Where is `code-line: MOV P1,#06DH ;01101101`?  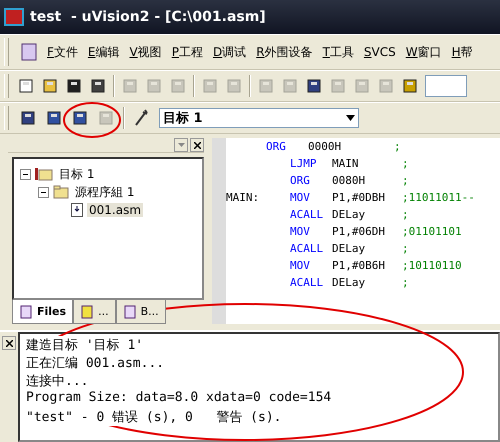 code-line: MOV P1,#06DH ;01101101 is located at coordinates (376, 232).